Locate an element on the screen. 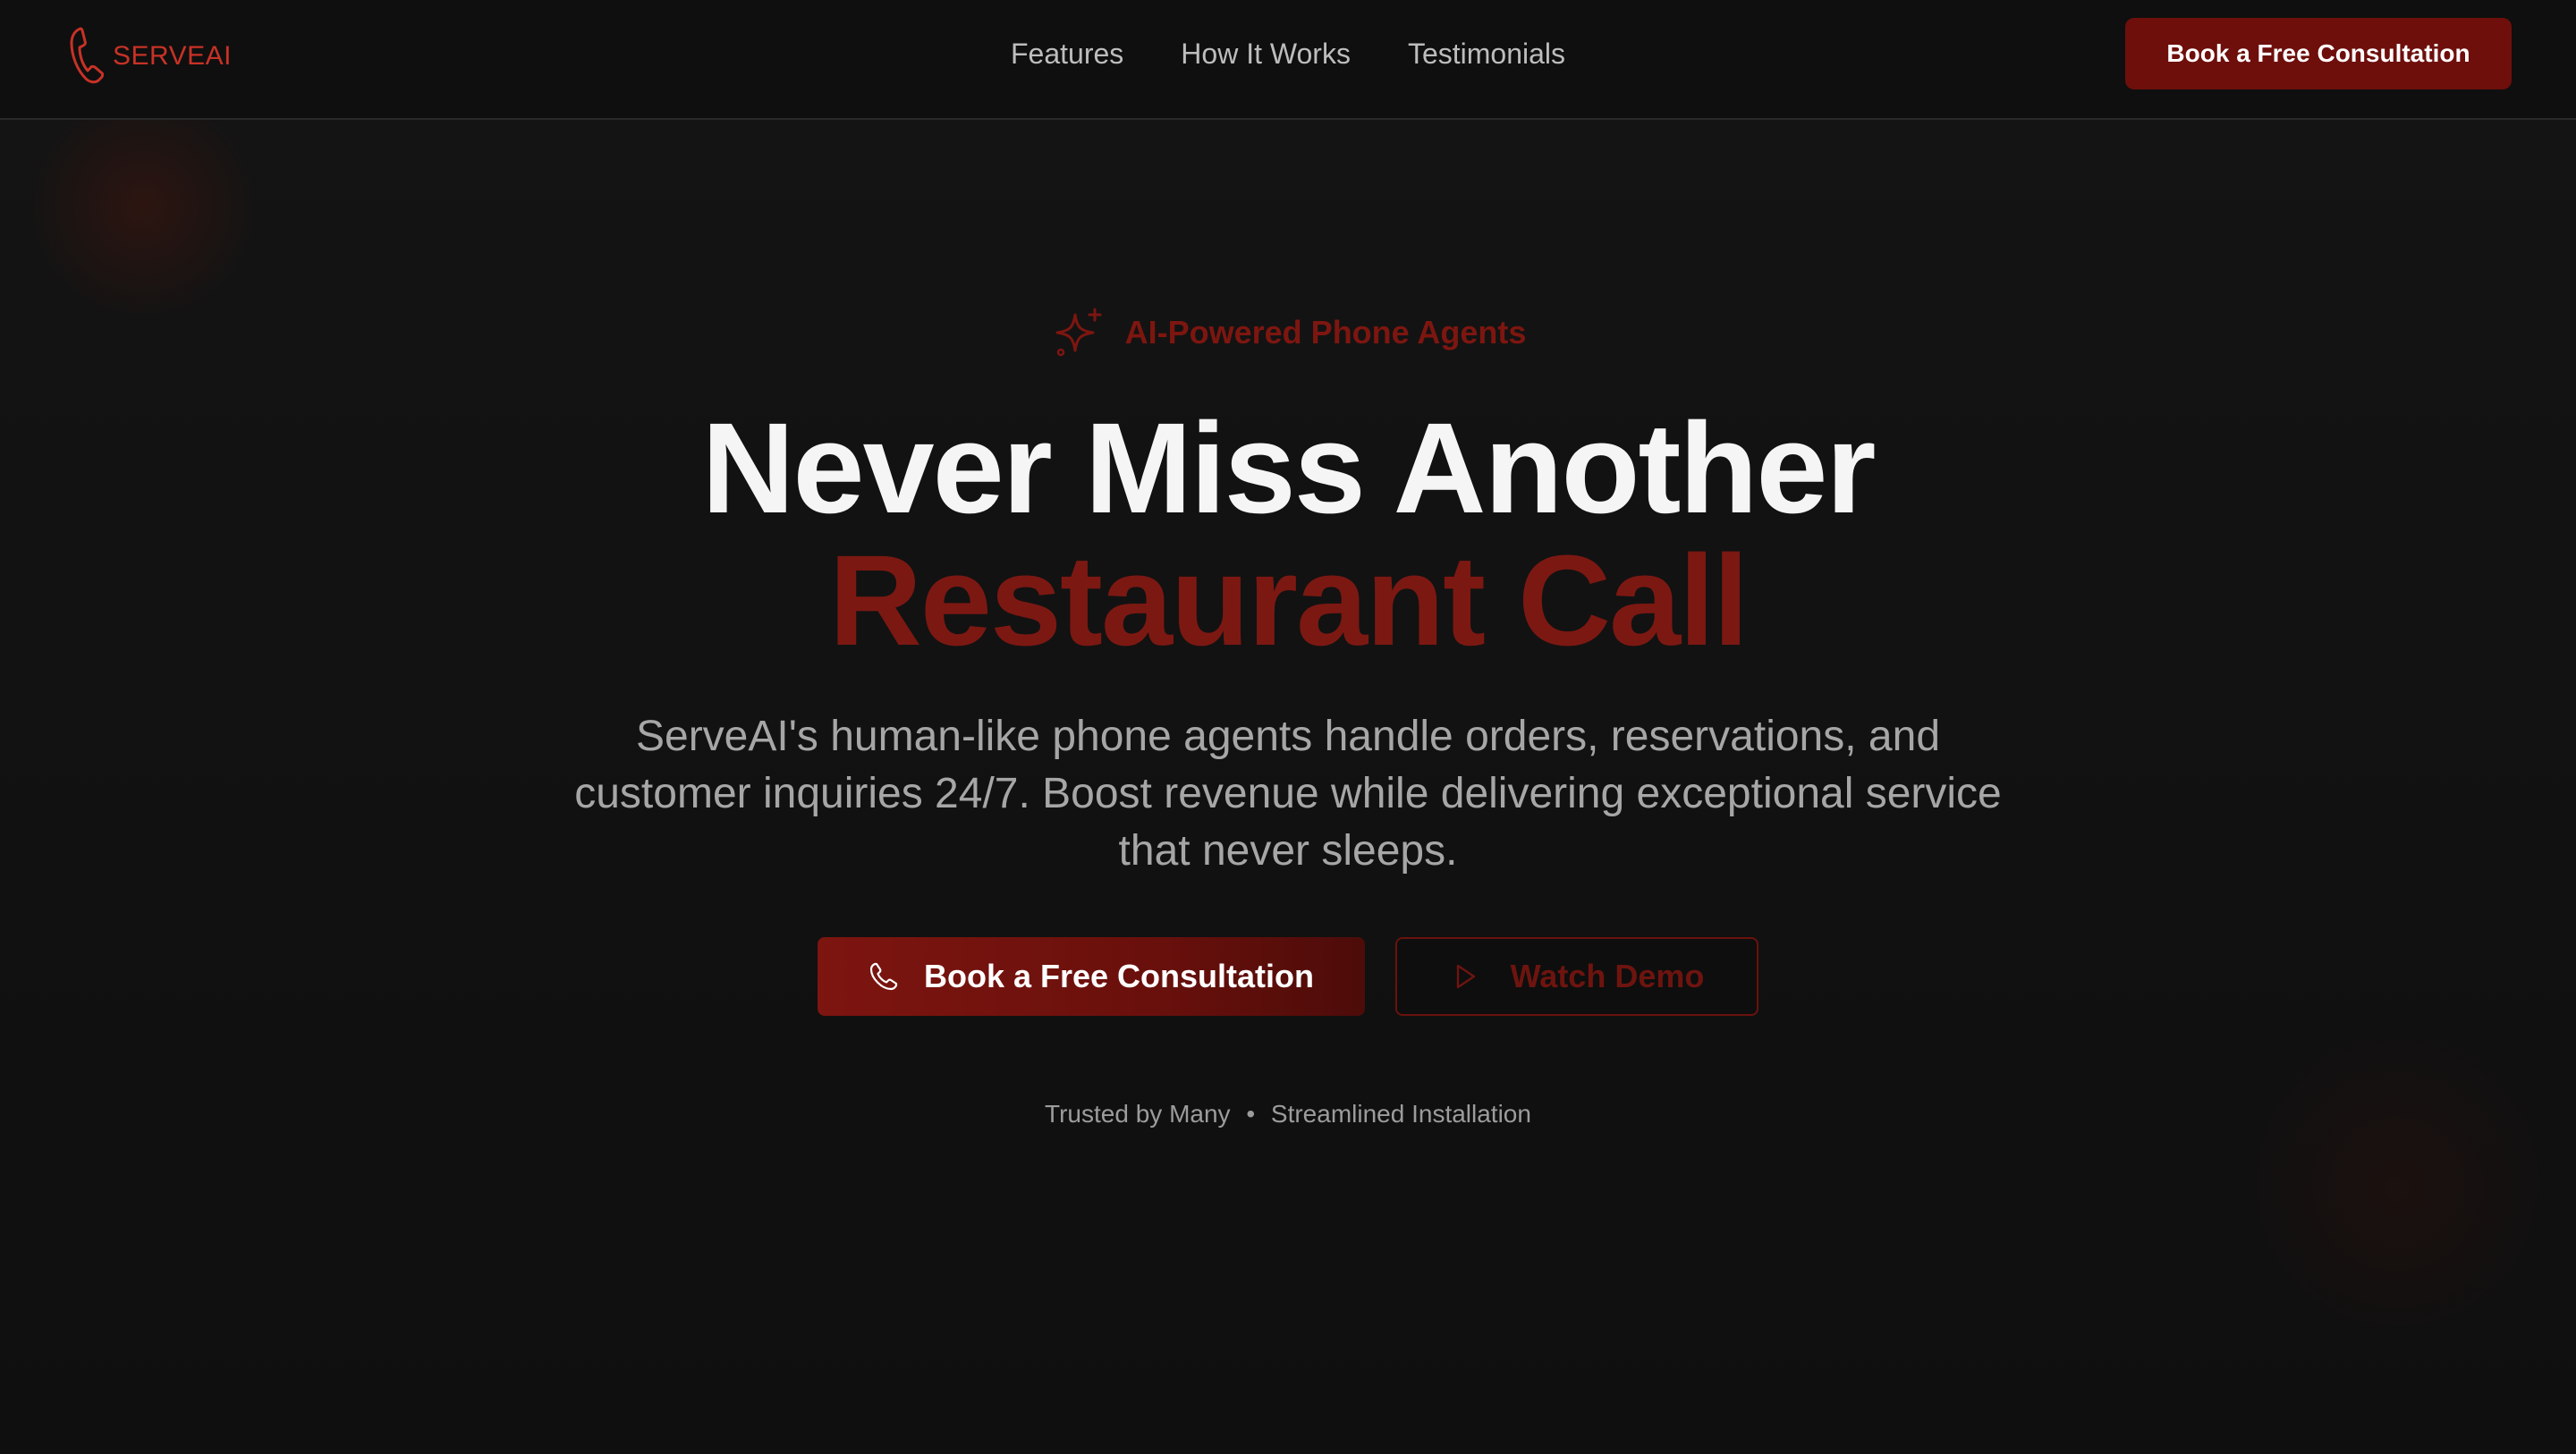 This screenshot has height=1454, width=2576. hero-badge: AI-Powered Phone Agents is located at coordinates (1288, 332).